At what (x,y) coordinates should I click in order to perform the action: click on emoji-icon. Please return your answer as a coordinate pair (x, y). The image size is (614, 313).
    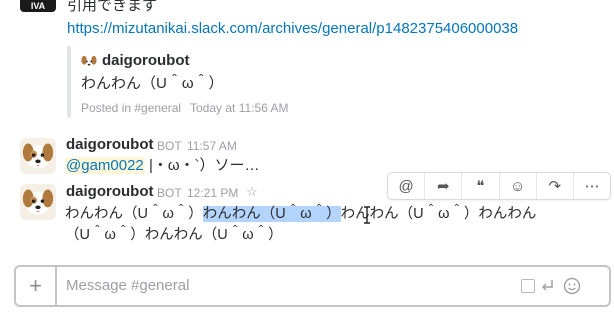
    Looking at the image, I should click on (572, 286).